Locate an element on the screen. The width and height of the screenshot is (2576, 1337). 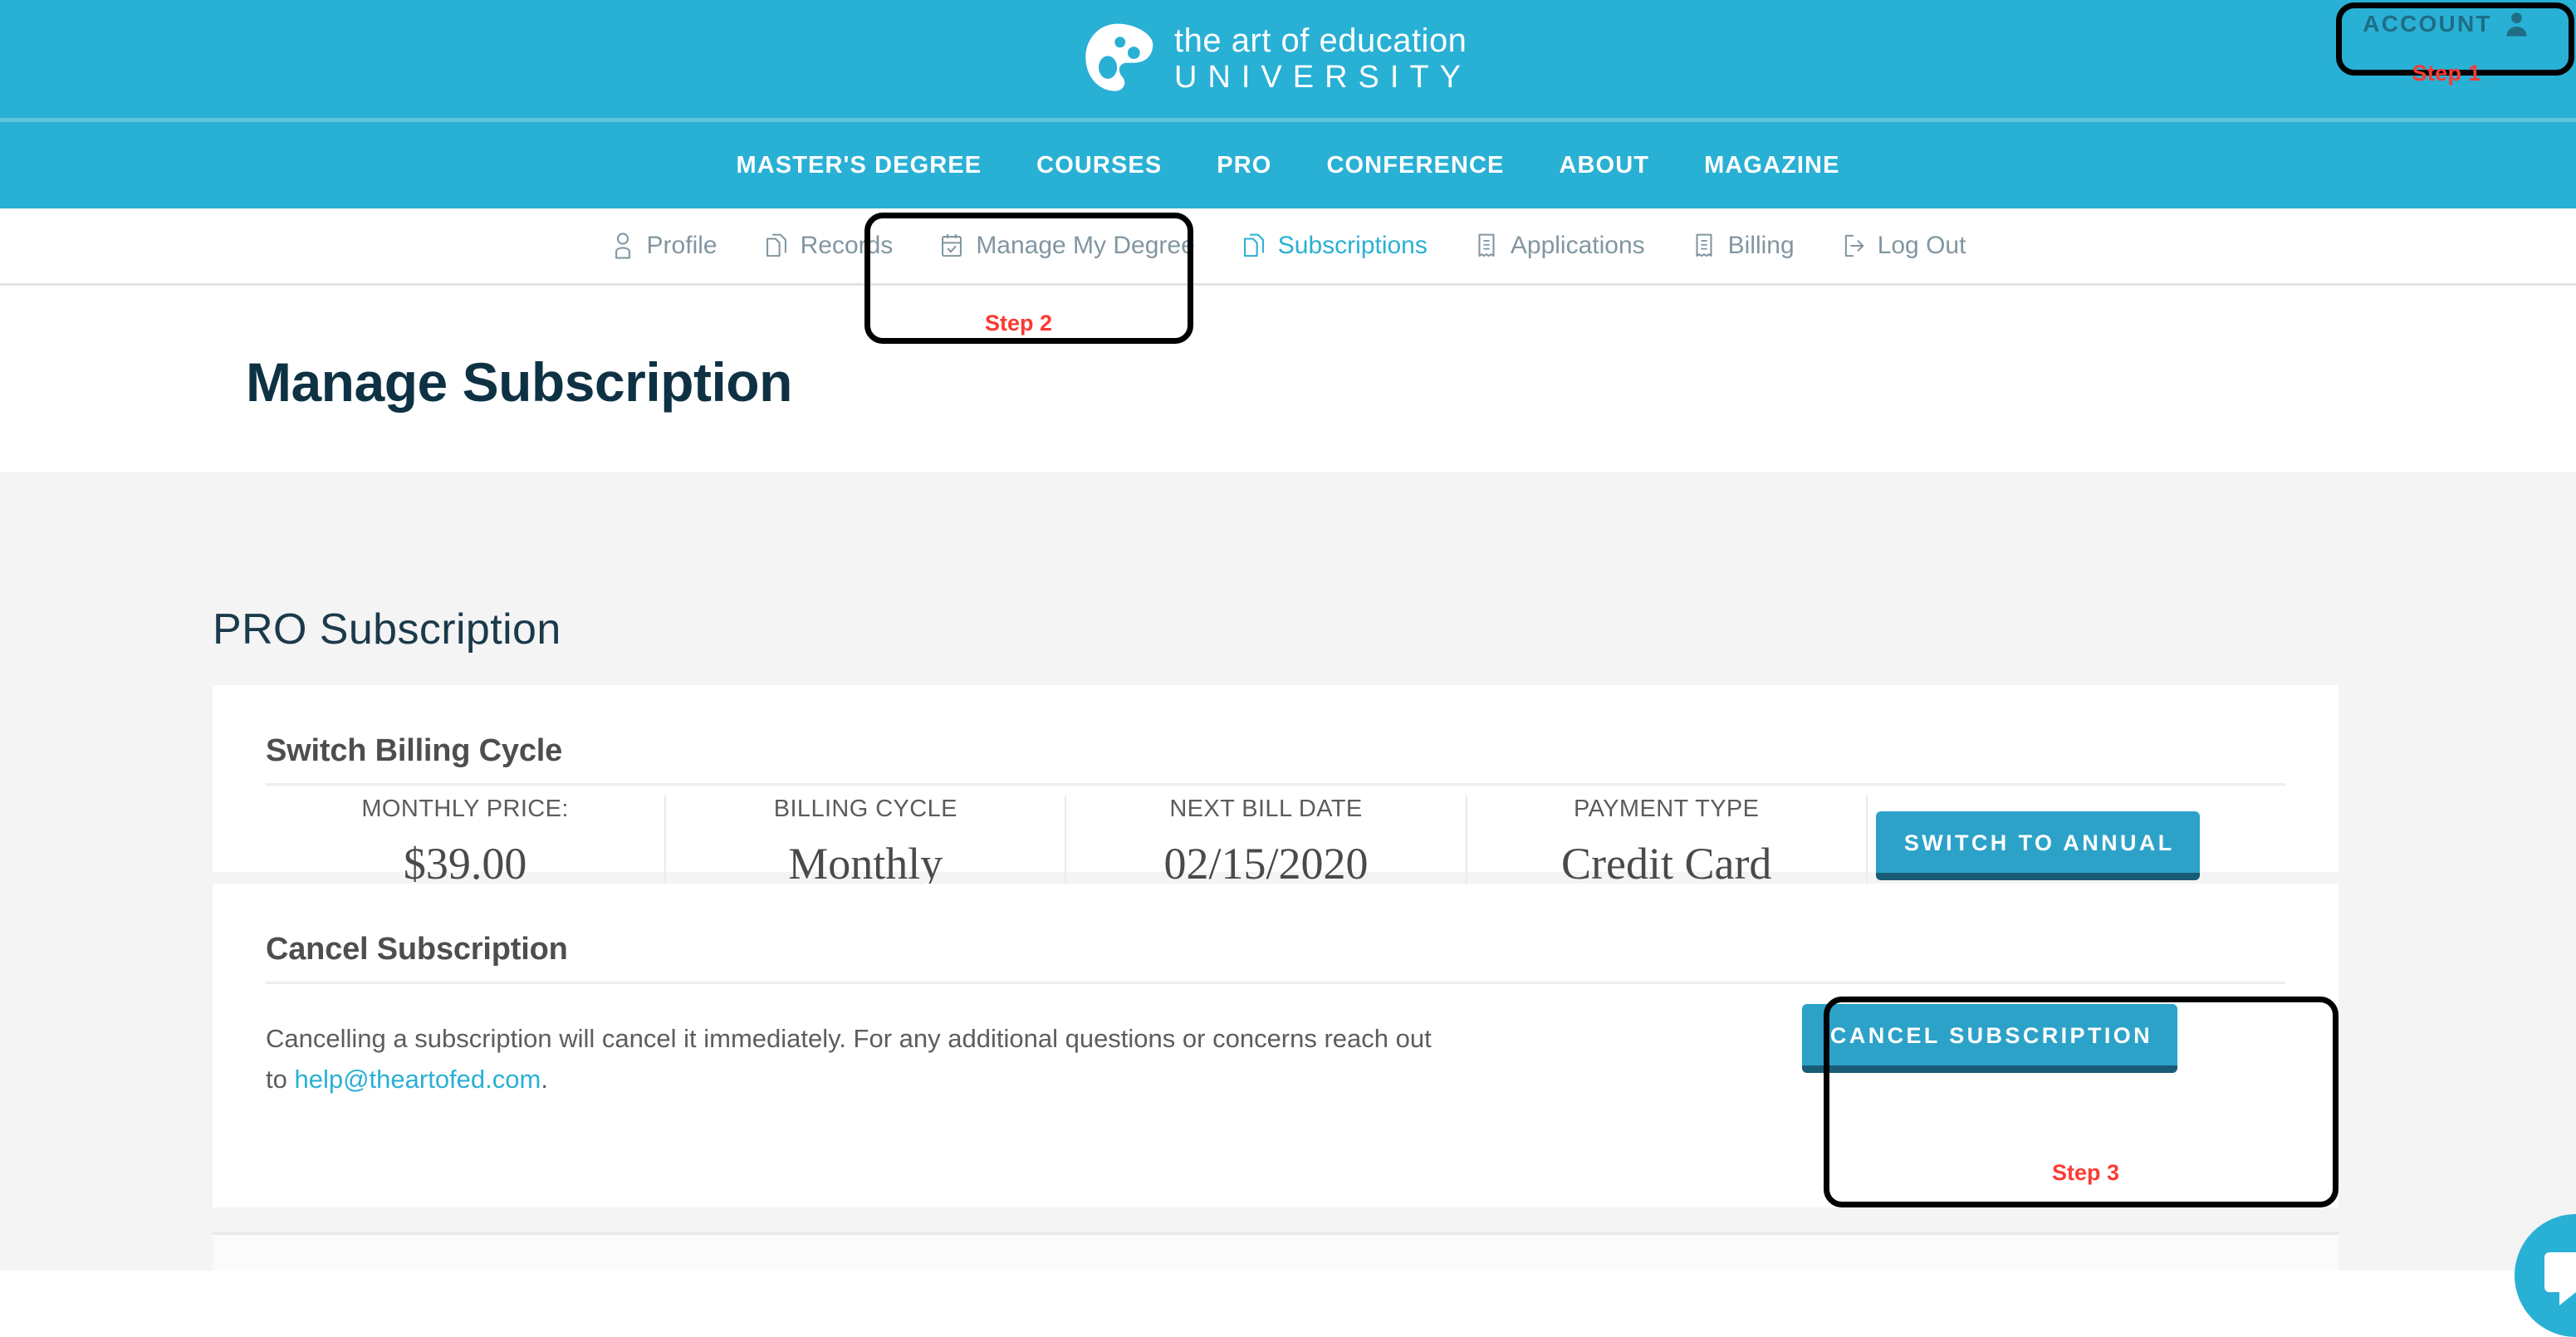
sub-nav-label-log-out: Log Out is located at coordinates (1921, 245).